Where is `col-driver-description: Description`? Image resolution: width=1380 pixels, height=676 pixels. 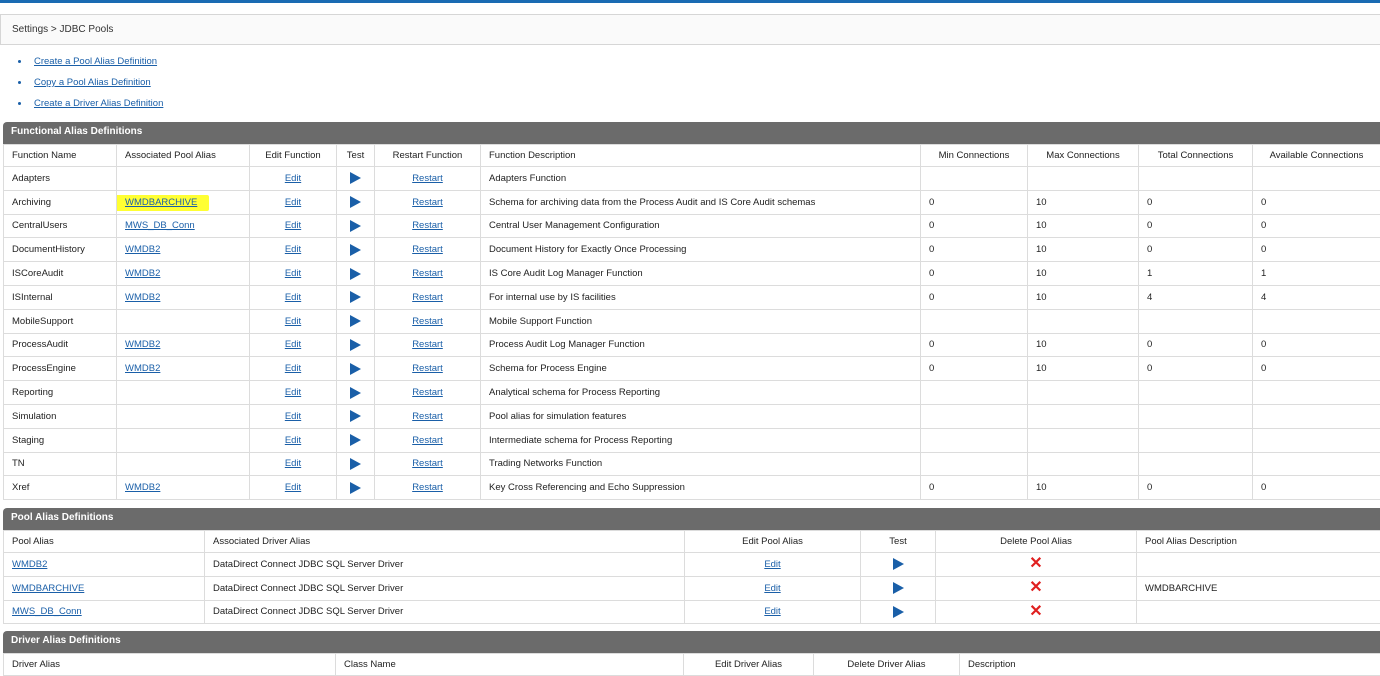
col-driver-description: Description is located at coordinates (1170, 665).